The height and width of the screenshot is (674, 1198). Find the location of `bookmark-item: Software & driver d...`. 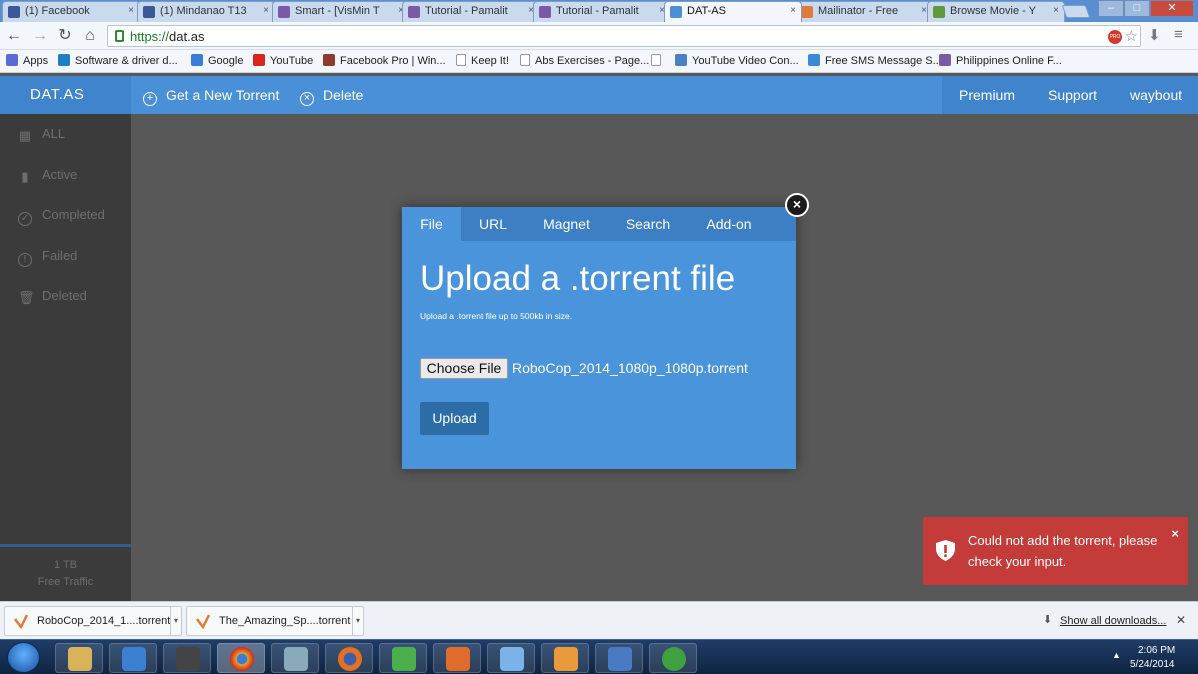

bookmark-item: Software & driver d... is located at coordinates (118, 60).